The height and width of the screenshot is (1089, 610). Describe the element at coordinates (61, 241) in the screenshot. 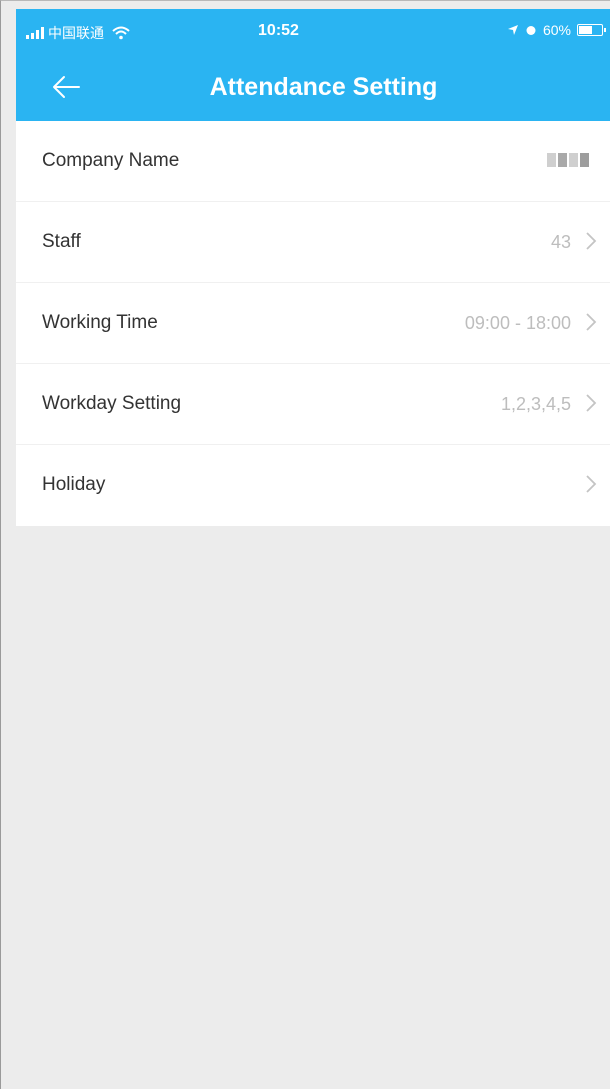

I see `row-label: Staff` at that location.